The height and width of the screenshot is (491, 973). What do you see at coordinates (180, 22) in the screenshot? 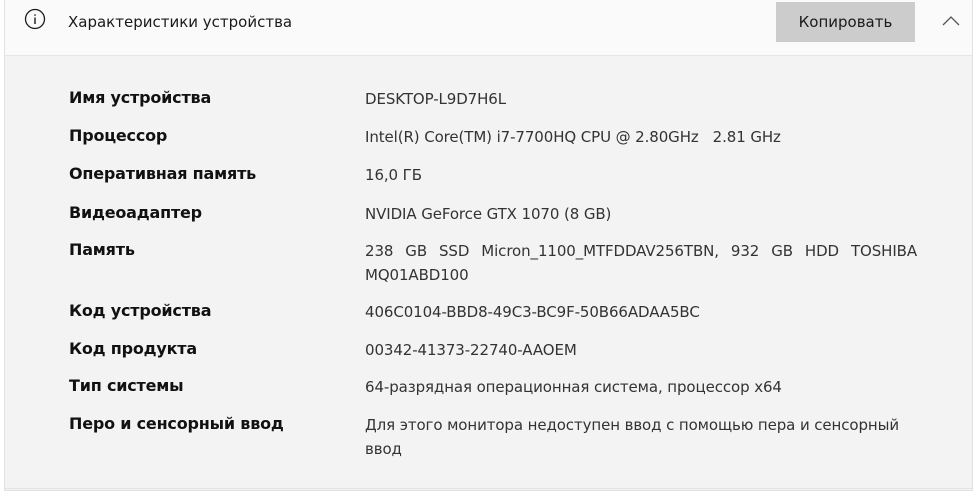
I see `section-title: Характеристики устройства` at bounding box center [180, 22].